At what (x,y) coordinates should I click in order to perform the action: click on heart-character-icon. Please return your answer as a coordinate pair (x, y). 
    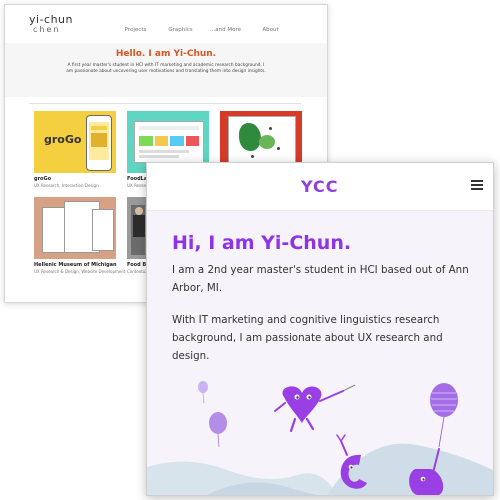
    Looking at the image, I should click on (302, 404).